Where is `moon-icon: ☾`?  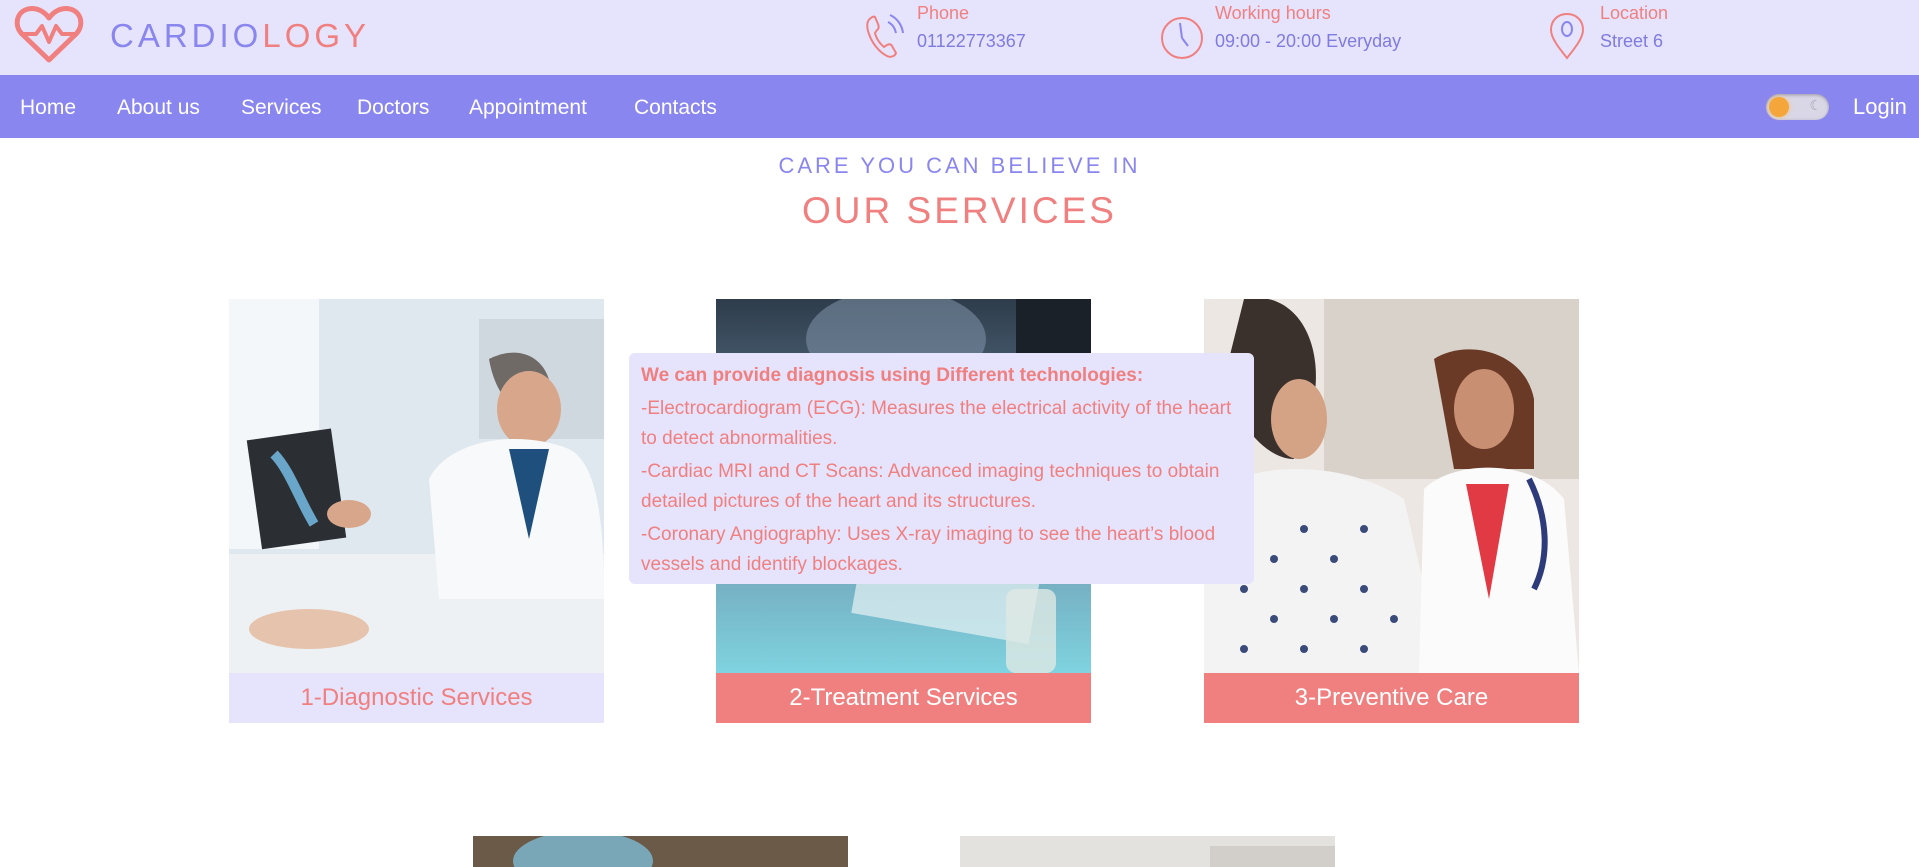
moon-icon: ☾ is located at coordinates (1815, 106).